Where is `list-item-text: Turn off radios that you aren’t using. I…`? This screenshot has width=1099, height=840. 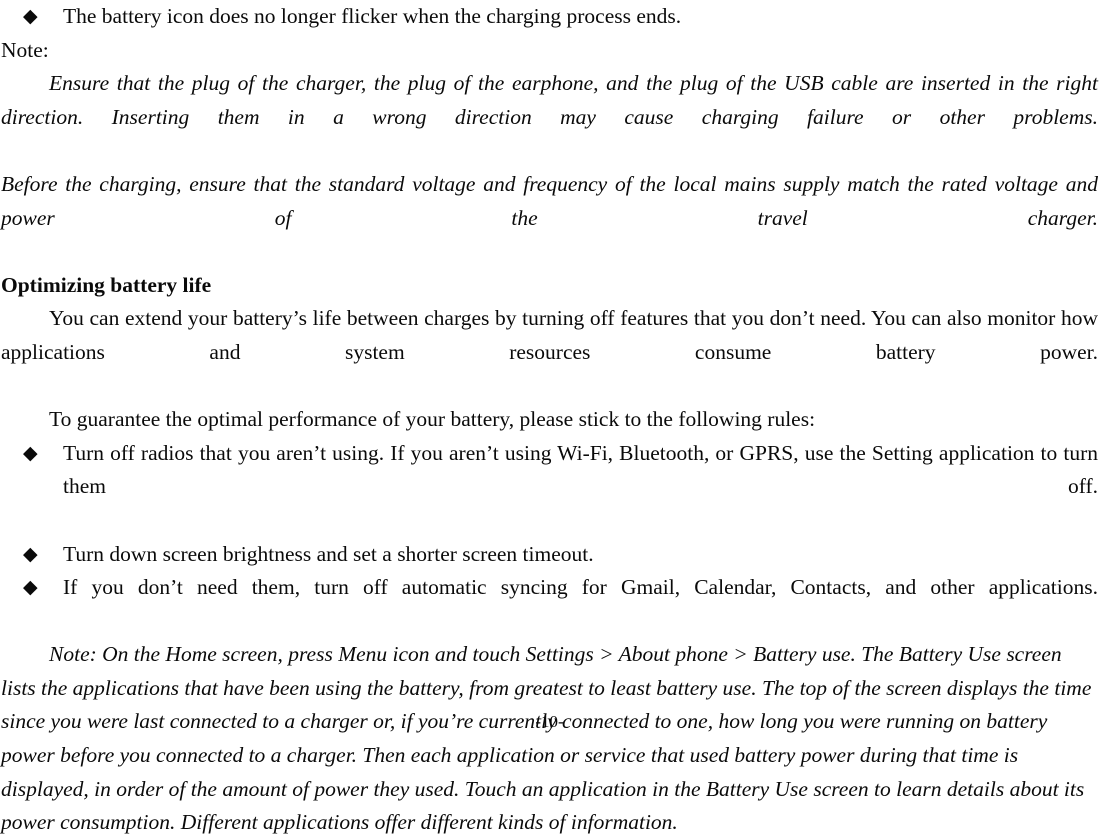 list-item-text: Turn off radios that you aren’t using. I… is located at coordinates (580, 469).